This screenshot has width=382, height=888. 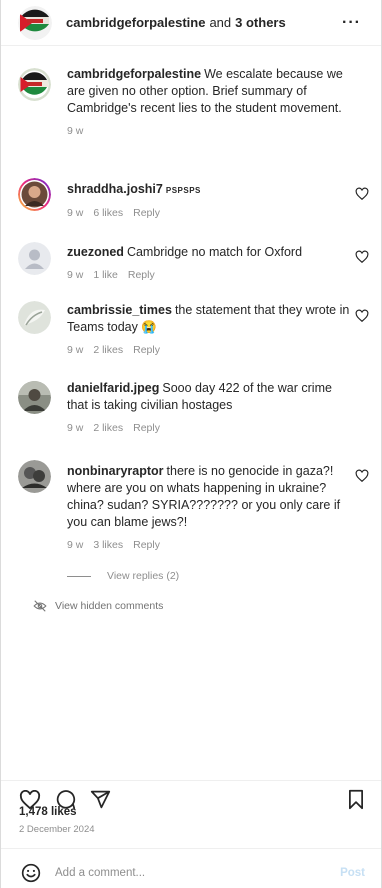 What do you see at coordinates (135, 22) in the screenshot?
I see `header-username: cambridgeforpalestine` at bounding box center [135, 22].